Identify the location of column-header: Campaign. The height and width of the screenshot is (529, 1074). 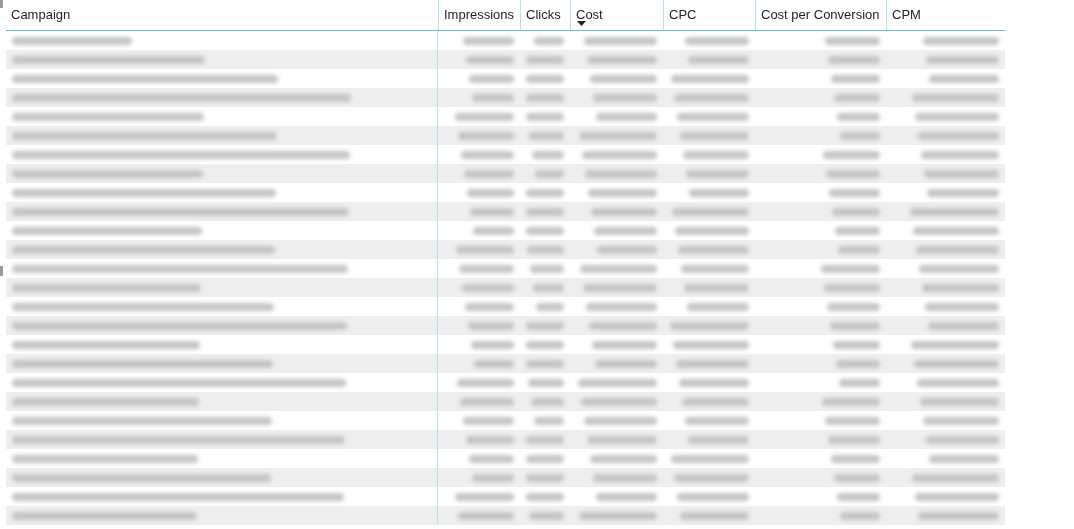
(41, 15).